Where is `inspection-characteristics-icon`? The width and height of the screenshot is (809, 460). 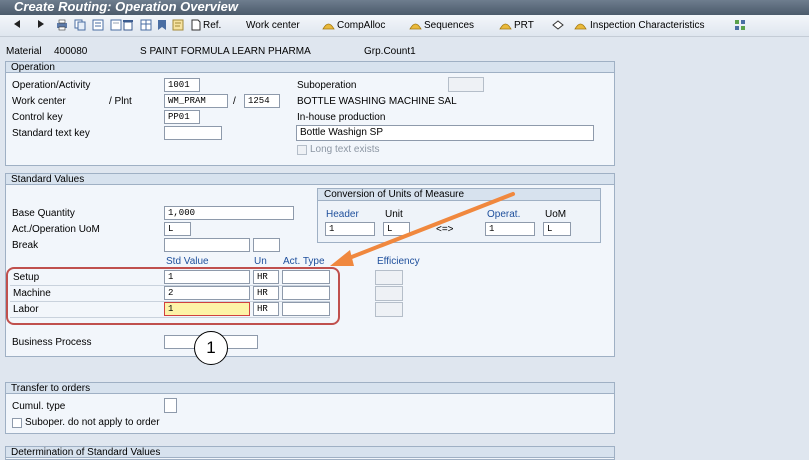
inspection-characteristics-icon is located at coordinates (580, 25).